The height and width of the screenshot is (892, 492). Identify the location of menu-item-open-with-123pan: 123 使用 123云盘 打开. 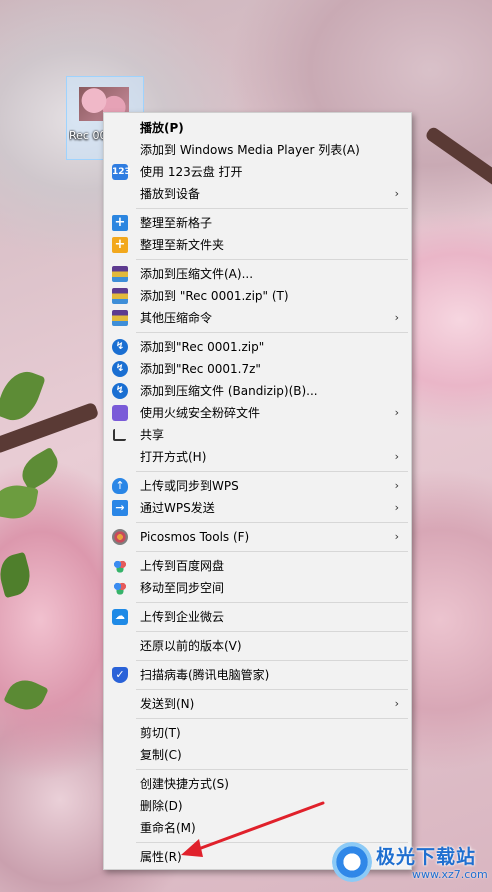
(257, 172).